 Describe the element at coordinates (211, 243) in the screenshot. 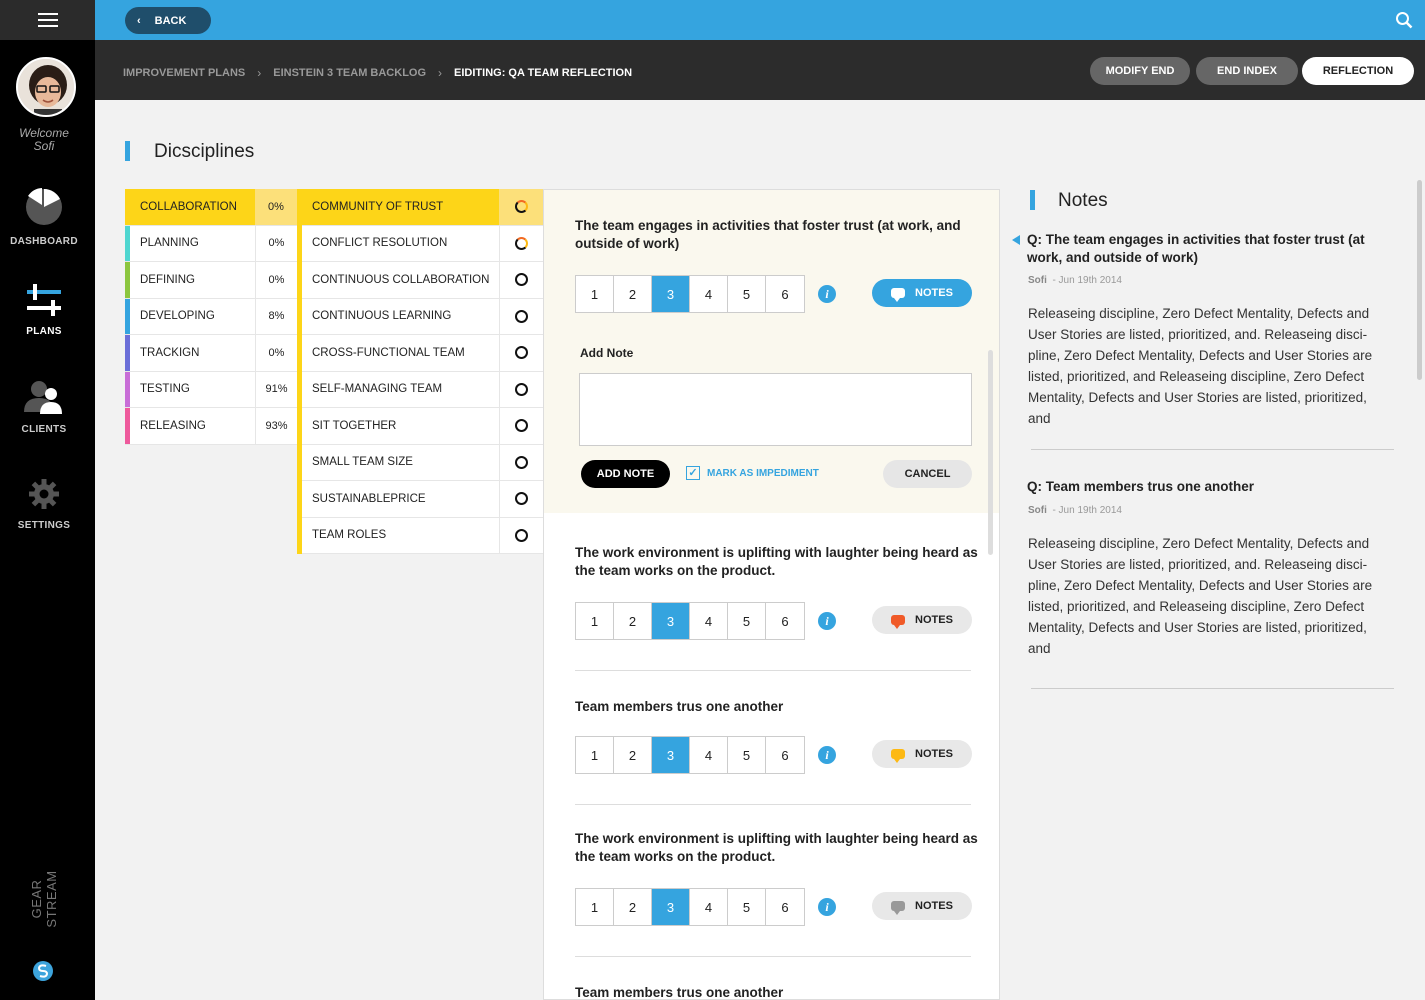

I see `discipline-planning: PLANNING 0%` at that location.